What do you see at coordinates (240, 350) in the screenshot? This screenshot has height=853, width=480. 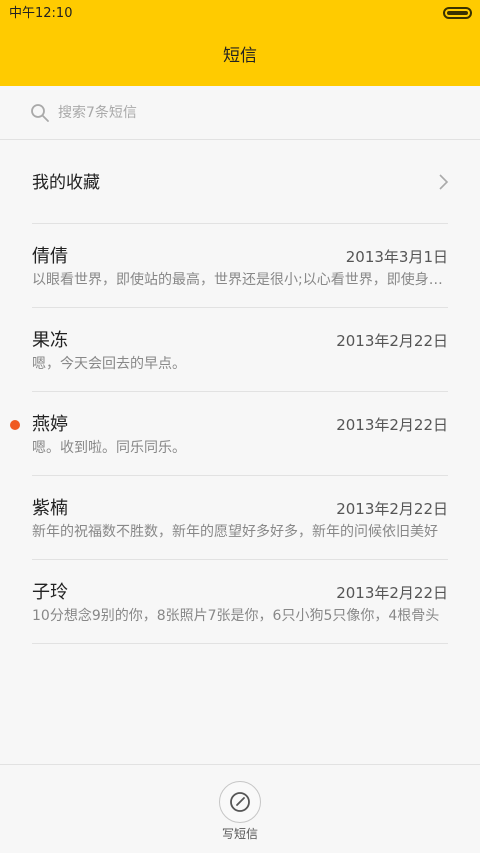 I see `conversation-item: 果冻 2013年2月22日 嗯，今天会回去的早点。` at bounding box center [240, 350].